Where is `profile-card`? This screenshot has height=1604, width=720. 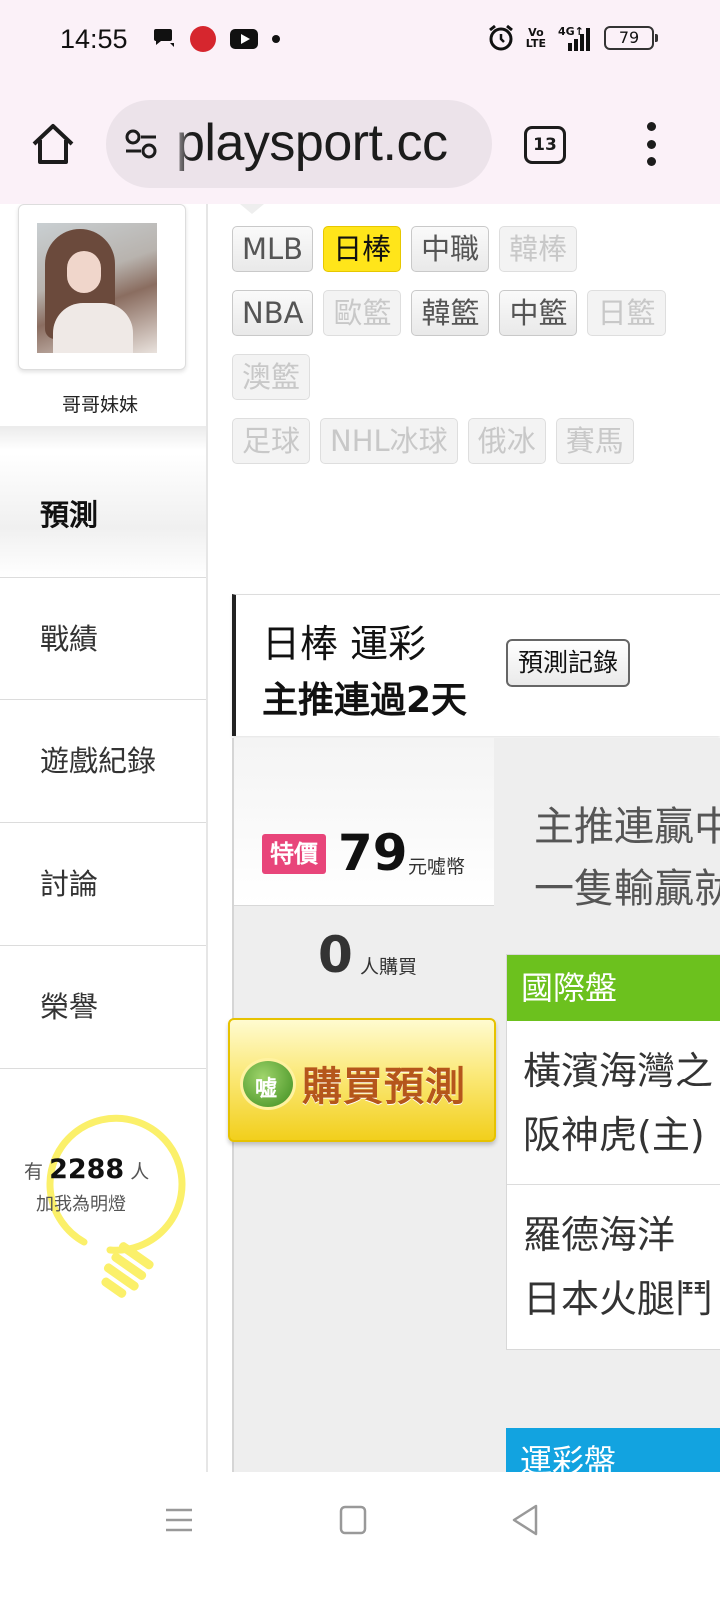 profile-card is located at coordinates (102, 287).